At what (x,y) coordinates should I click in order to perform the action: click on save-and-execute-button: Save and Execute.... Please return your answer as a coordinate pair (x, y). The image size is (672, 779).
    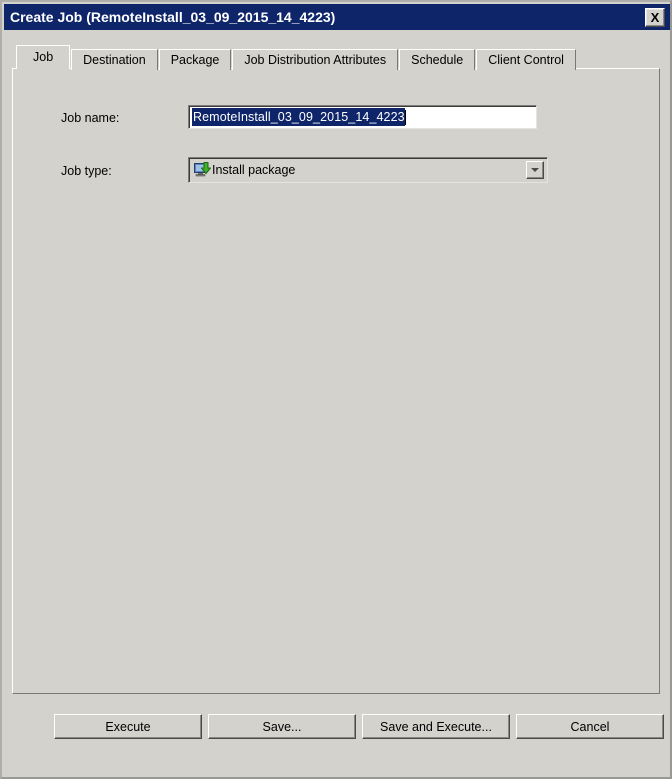
    Looking at the image, I should click on (436, 726).